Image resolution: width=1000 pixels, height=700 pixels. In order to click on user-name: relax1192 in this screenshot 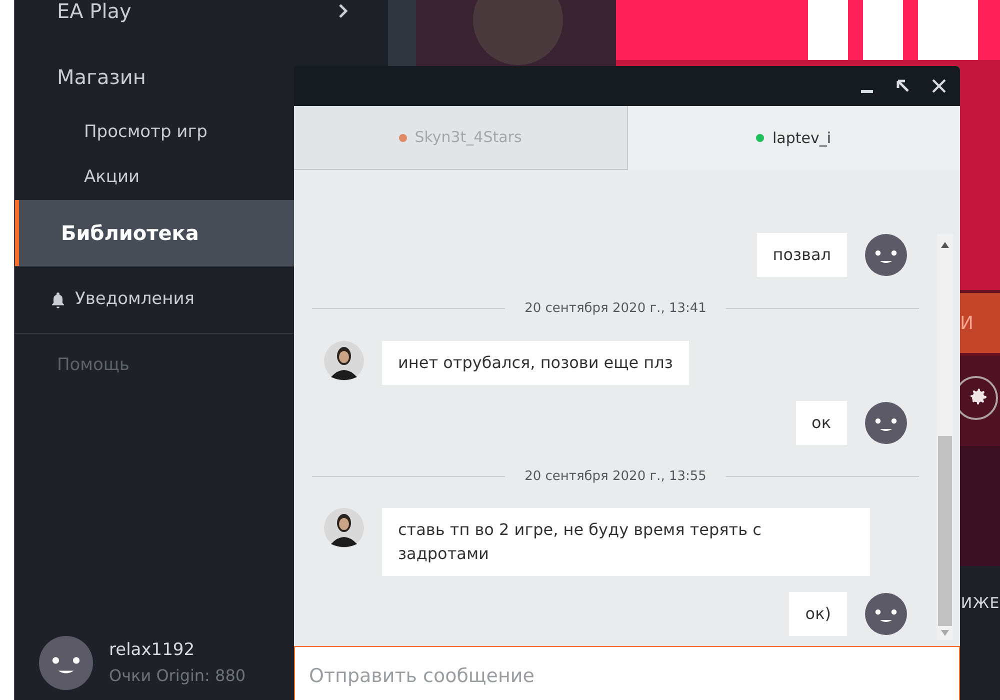, I will do `click(152, 650)`.